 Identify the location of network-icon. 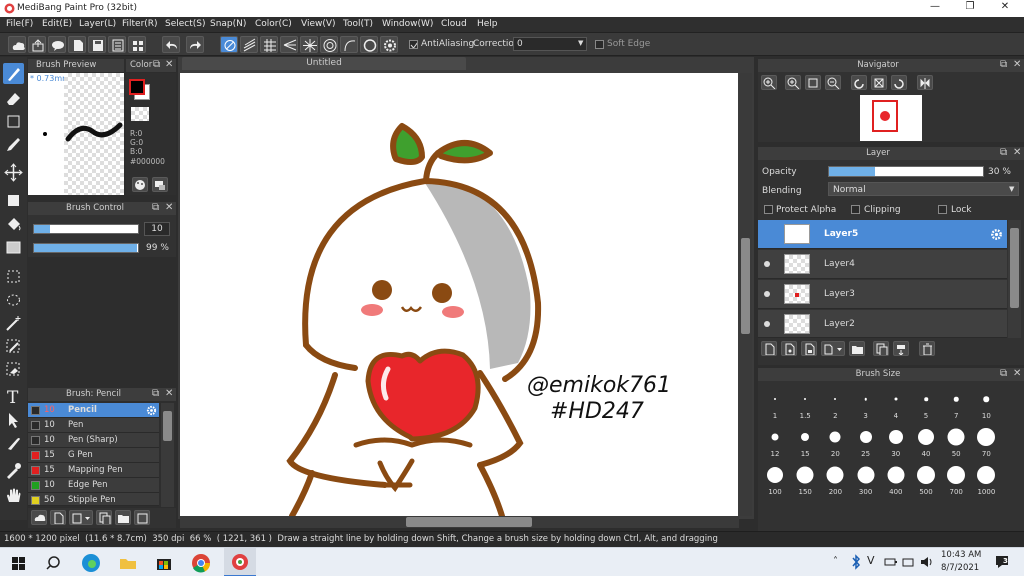
(908, 562).